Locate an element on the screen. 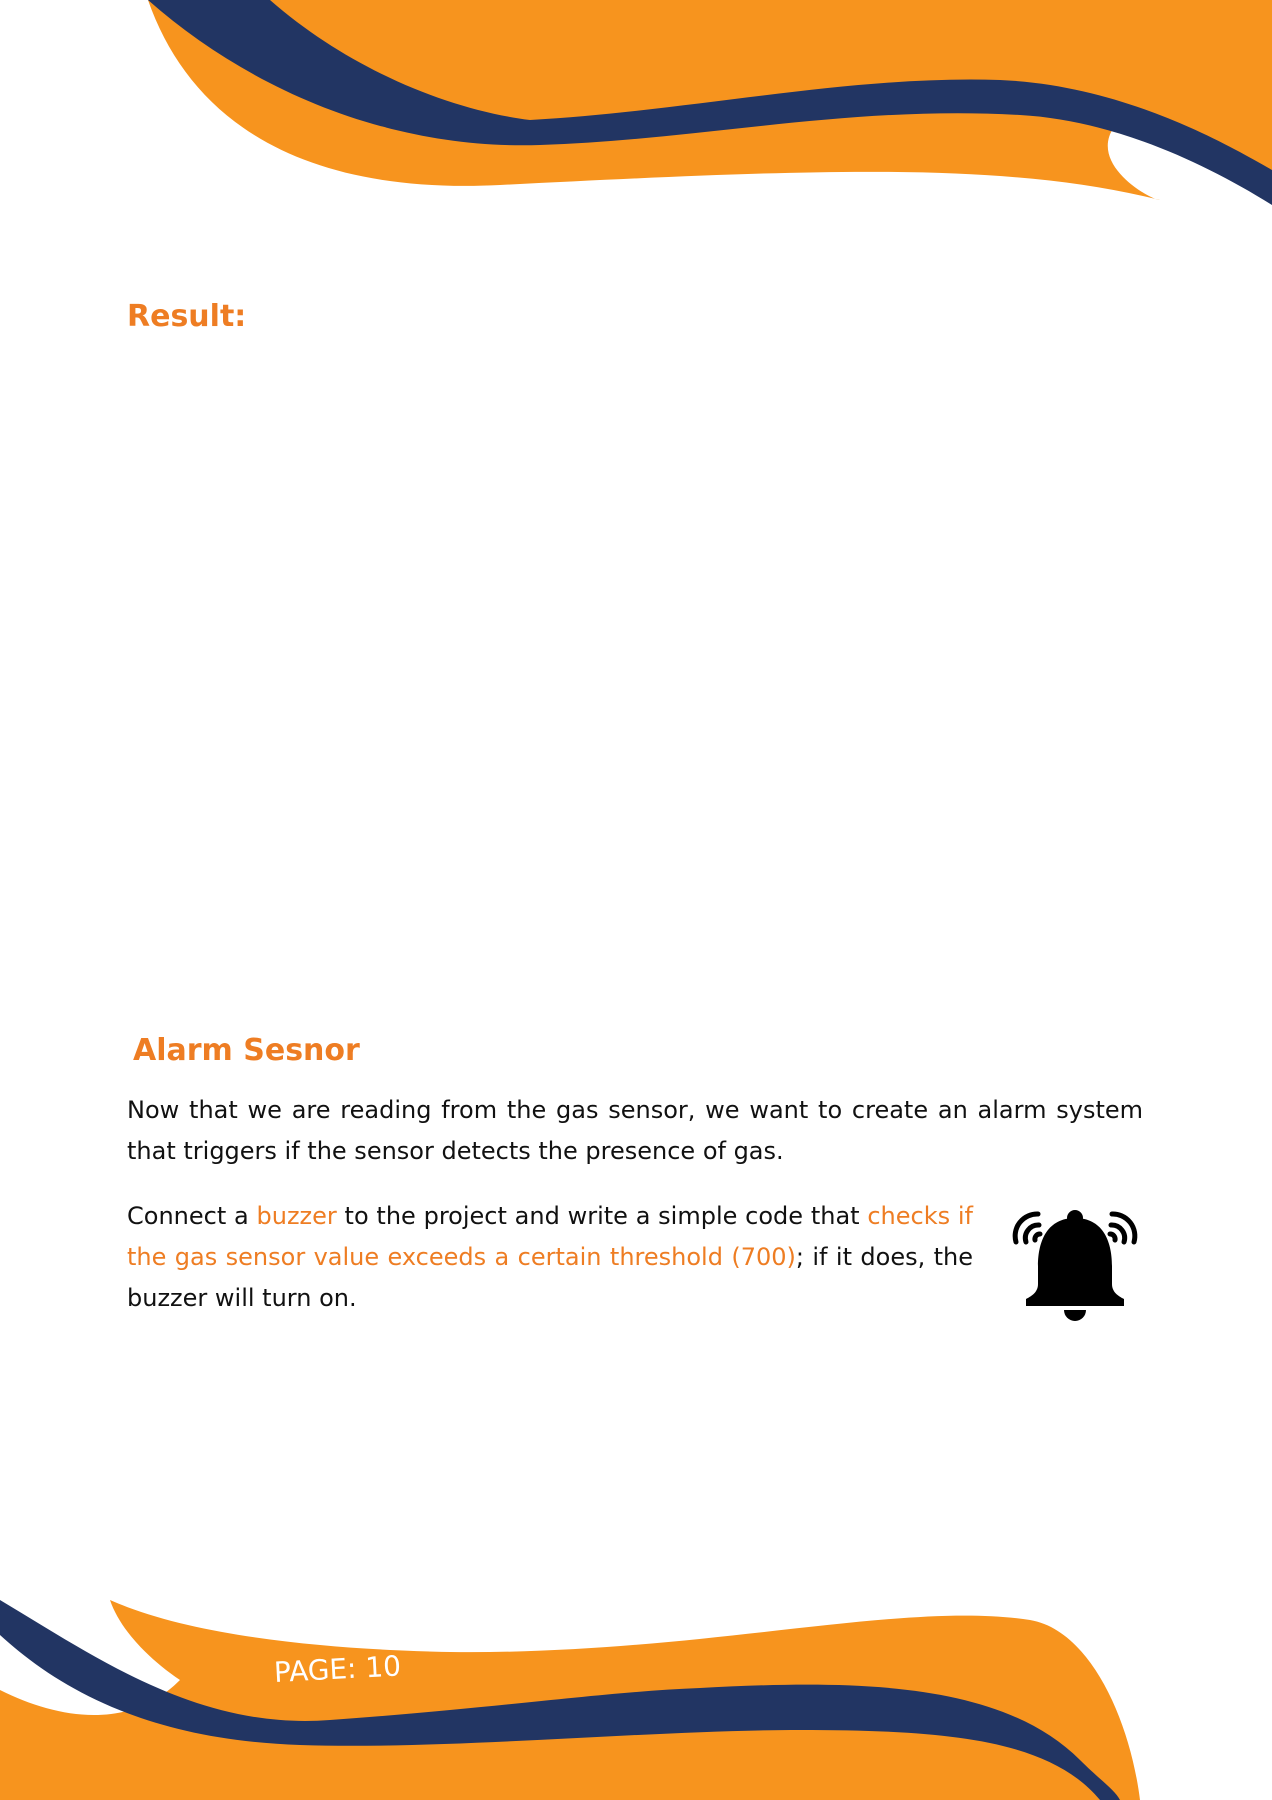 The height and width of the screenshot is (1800, 1272). alarm-sensor-heading: Alarm Sesnor is located at coordinates (246, 1050).